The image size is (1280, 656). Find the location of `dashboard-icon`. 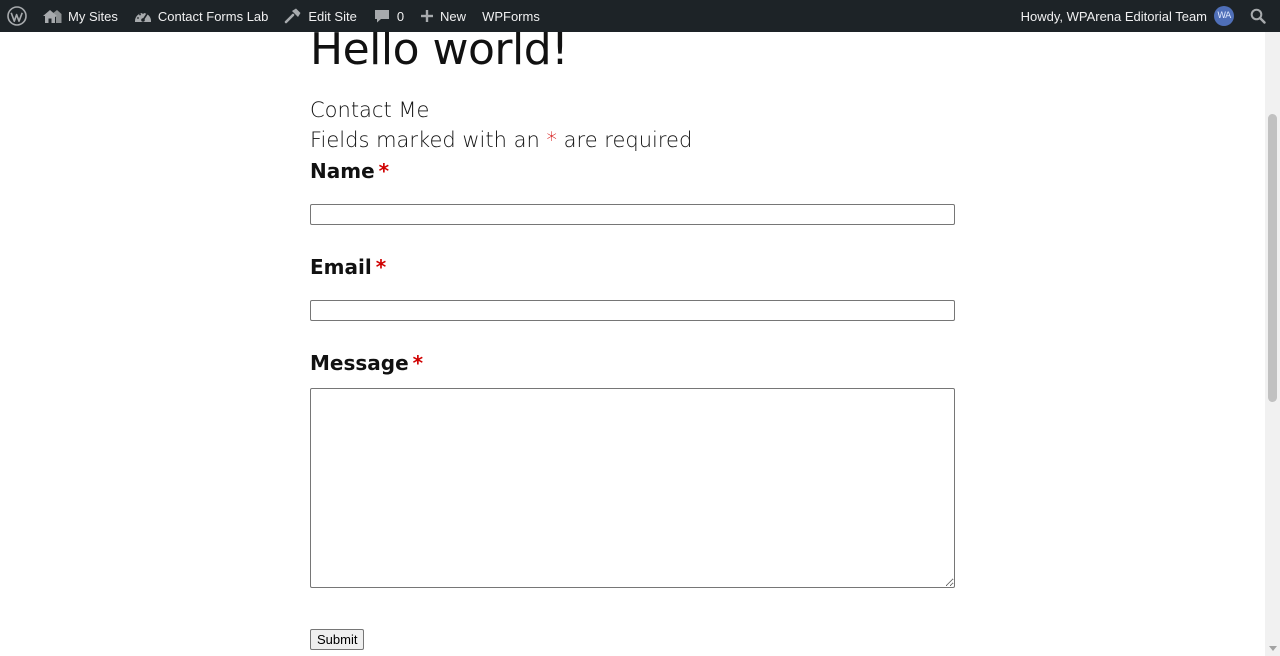

dashboard-icon is located at coordinates (143, 16).